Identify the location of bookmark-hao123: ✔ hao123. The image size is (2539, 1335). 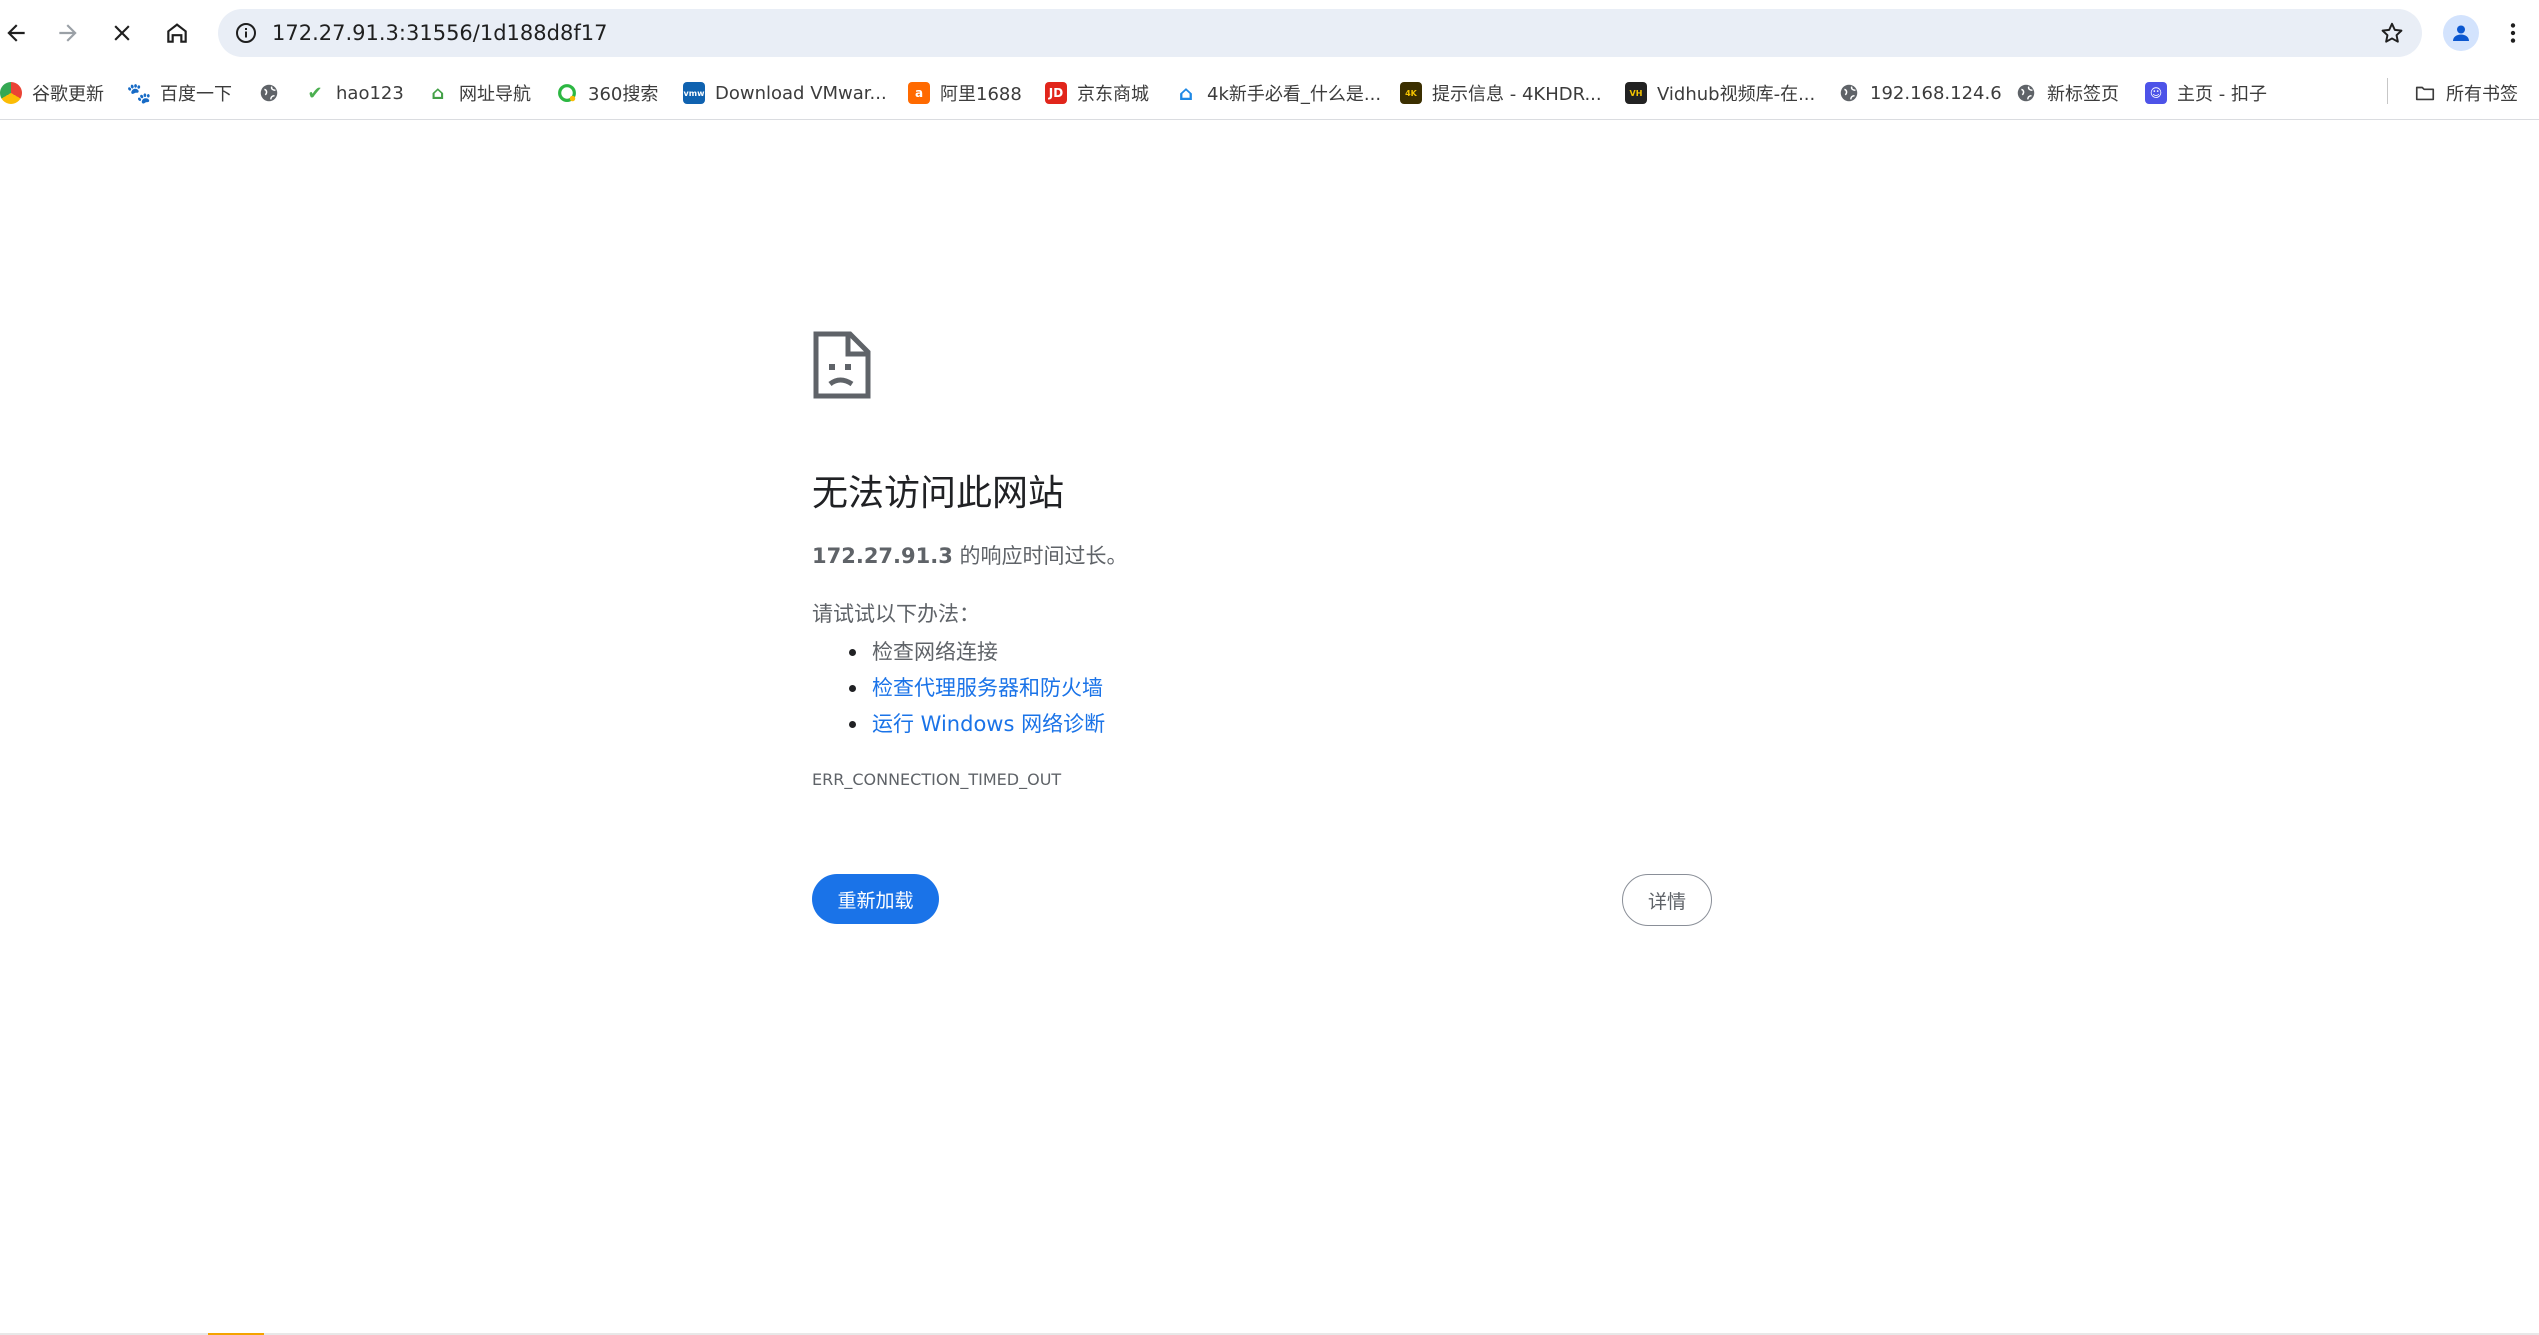
(354, 93).